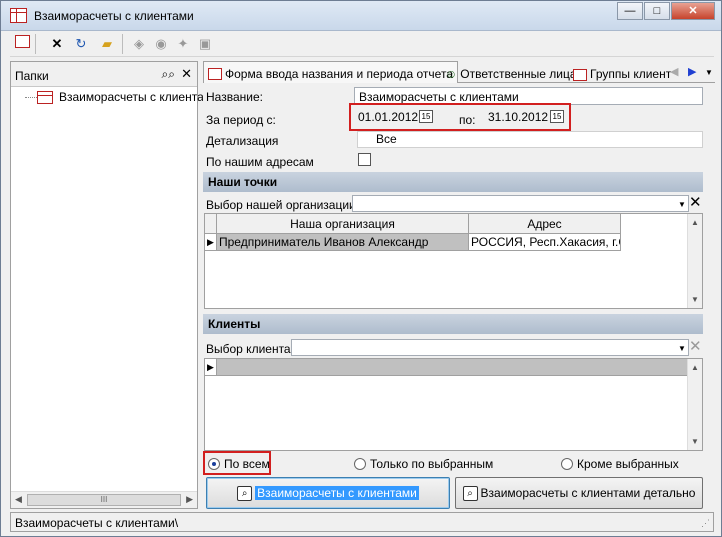  I want to click on client-select-label: Выбор клиента:, so click(250, 349).